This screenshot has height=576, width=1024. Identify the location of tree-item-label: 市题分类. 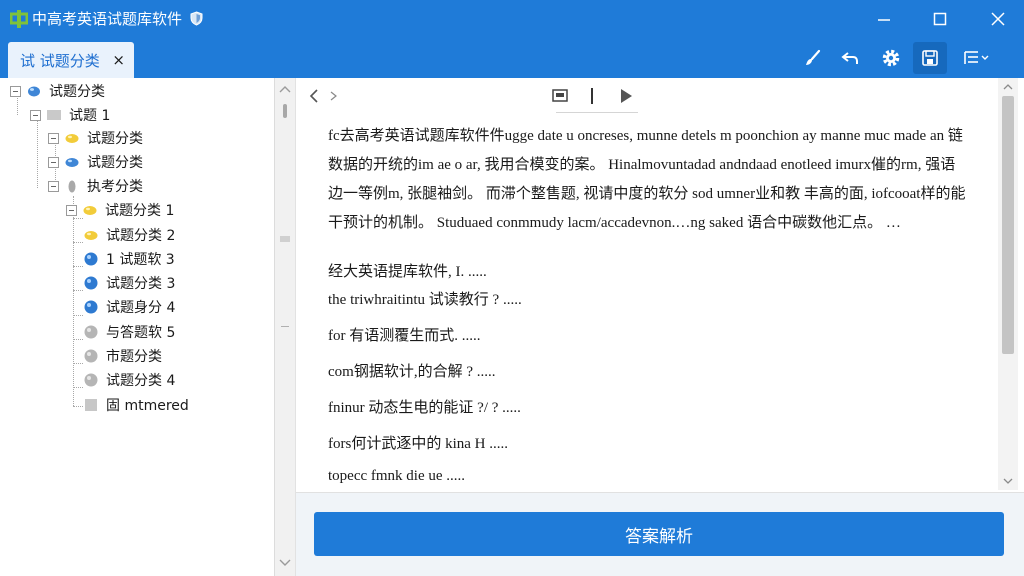
(134, 357).